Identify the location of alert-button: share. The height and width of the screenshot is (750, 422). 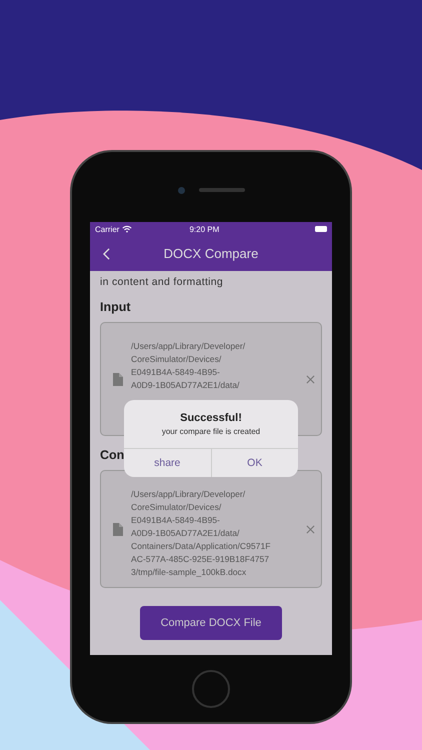
(167, 463).